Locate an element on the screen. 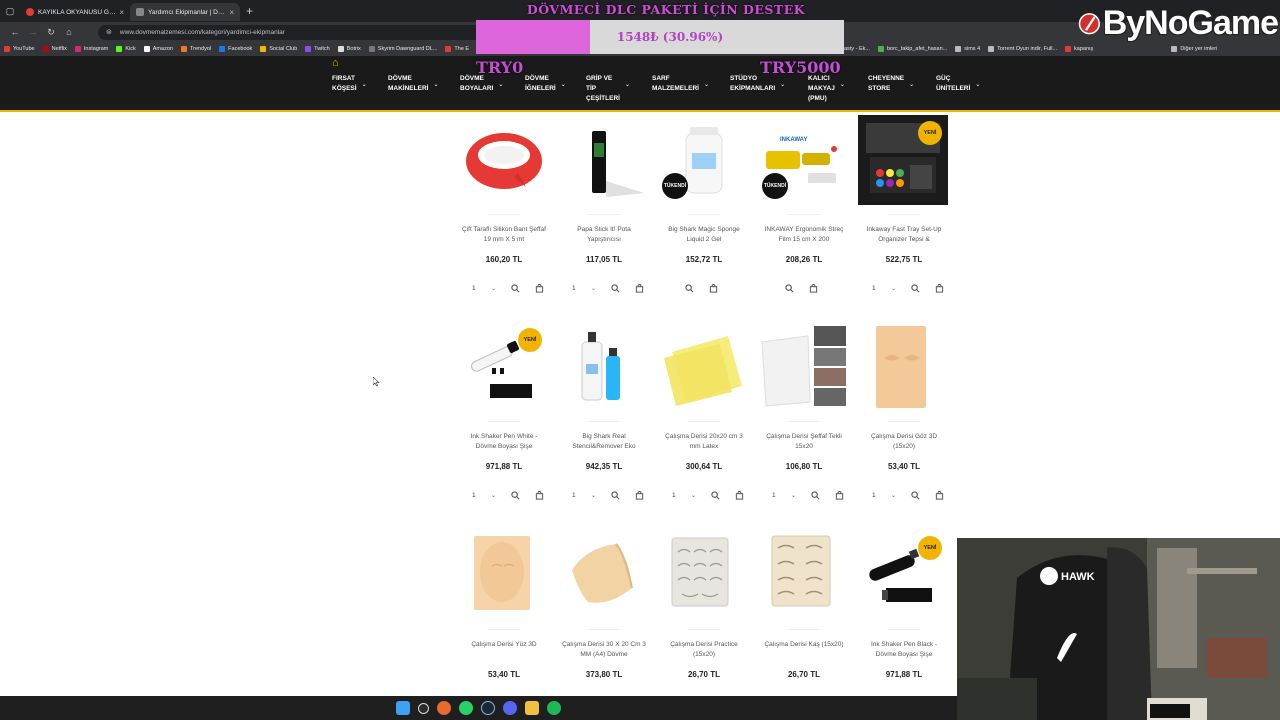 The image size is (1280, 720). product-name: Çalışma Derisi 20x20 cm 3 mm Latex is located at coordinates (704, 443).